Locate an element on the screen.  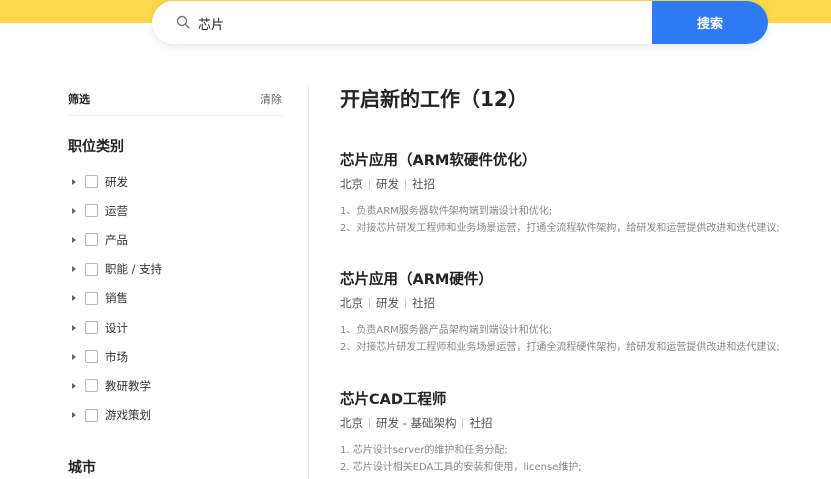
job-desc-line: 1、负责ARM服务器产品架构端到端设计和优化; is located at coordinates (446, 330).